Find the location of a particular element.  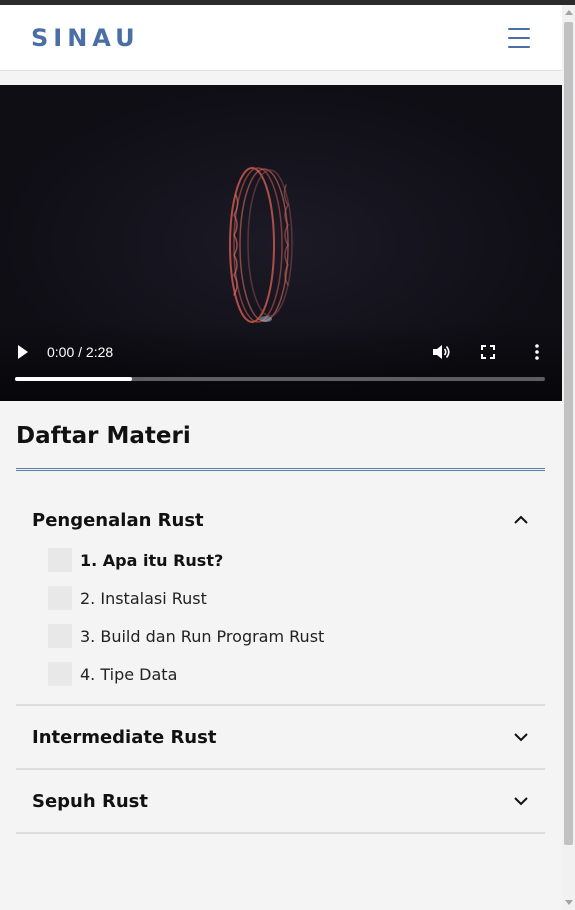

lesson-label: 1. Apa itu Rust? is located at coordinates (152, 560).